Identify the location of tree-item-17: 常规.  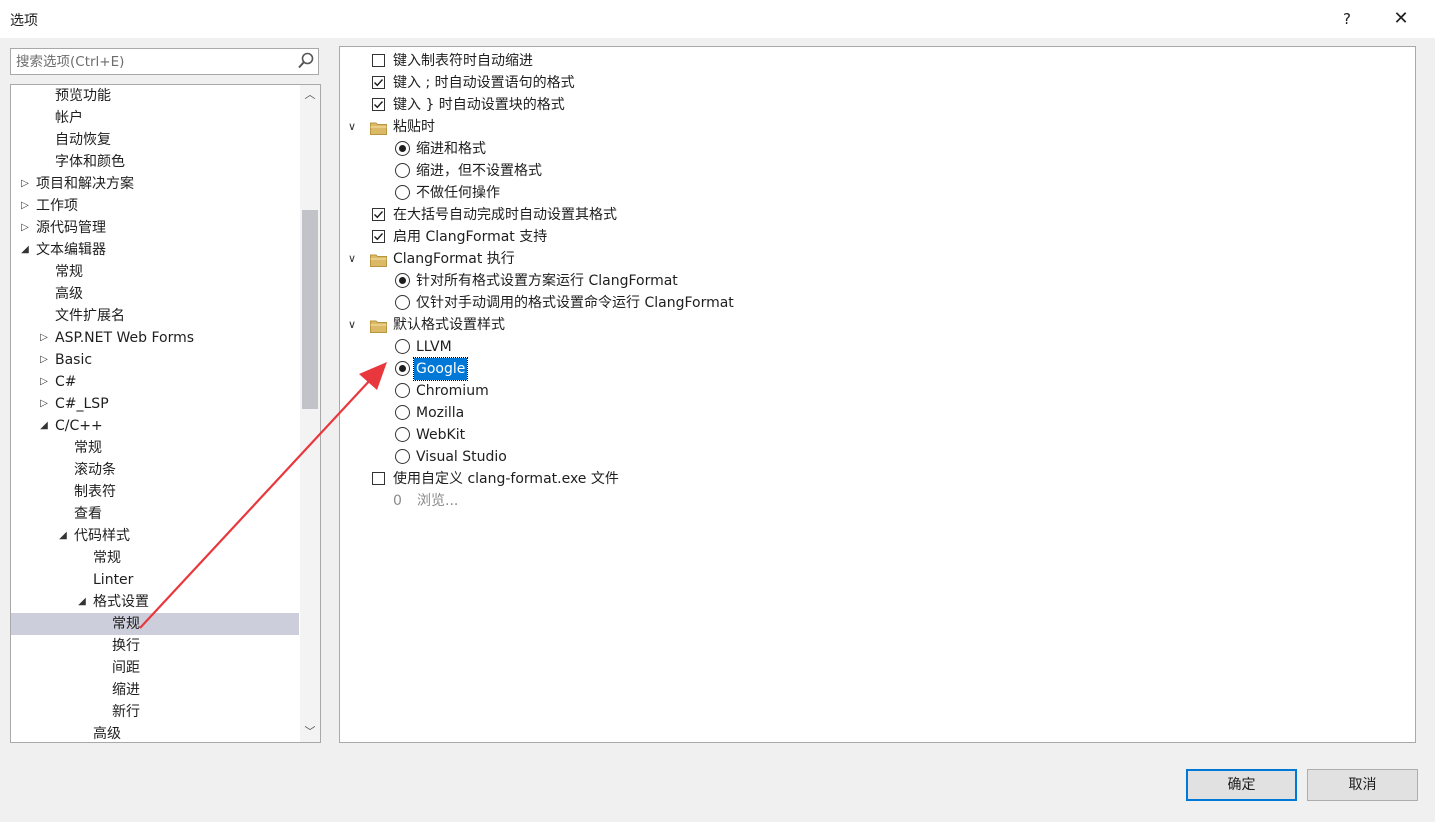
(155, 448).